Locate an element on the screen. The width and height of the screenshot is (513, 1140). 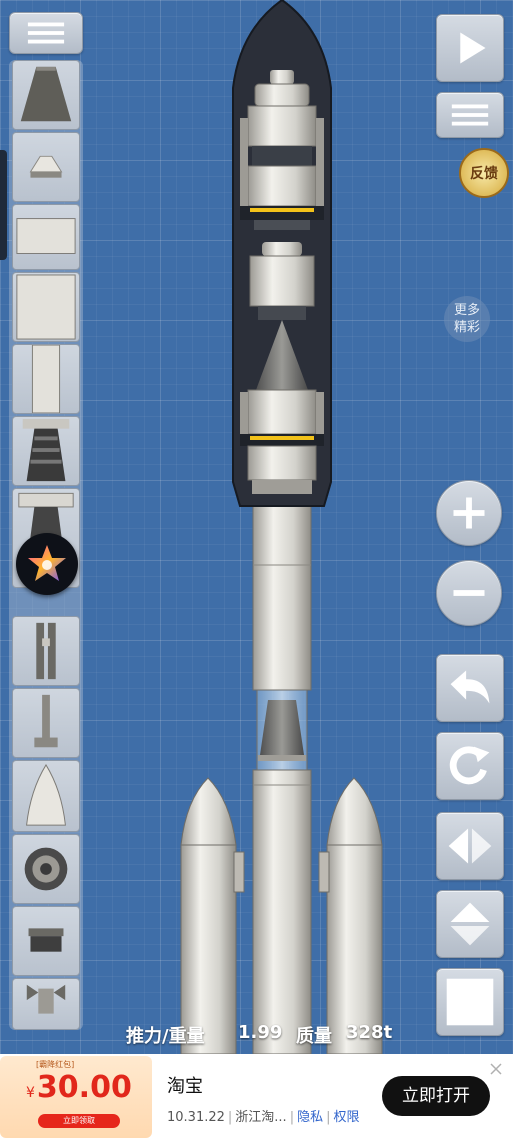
rotate-icon is located at coordinates (469, 765).